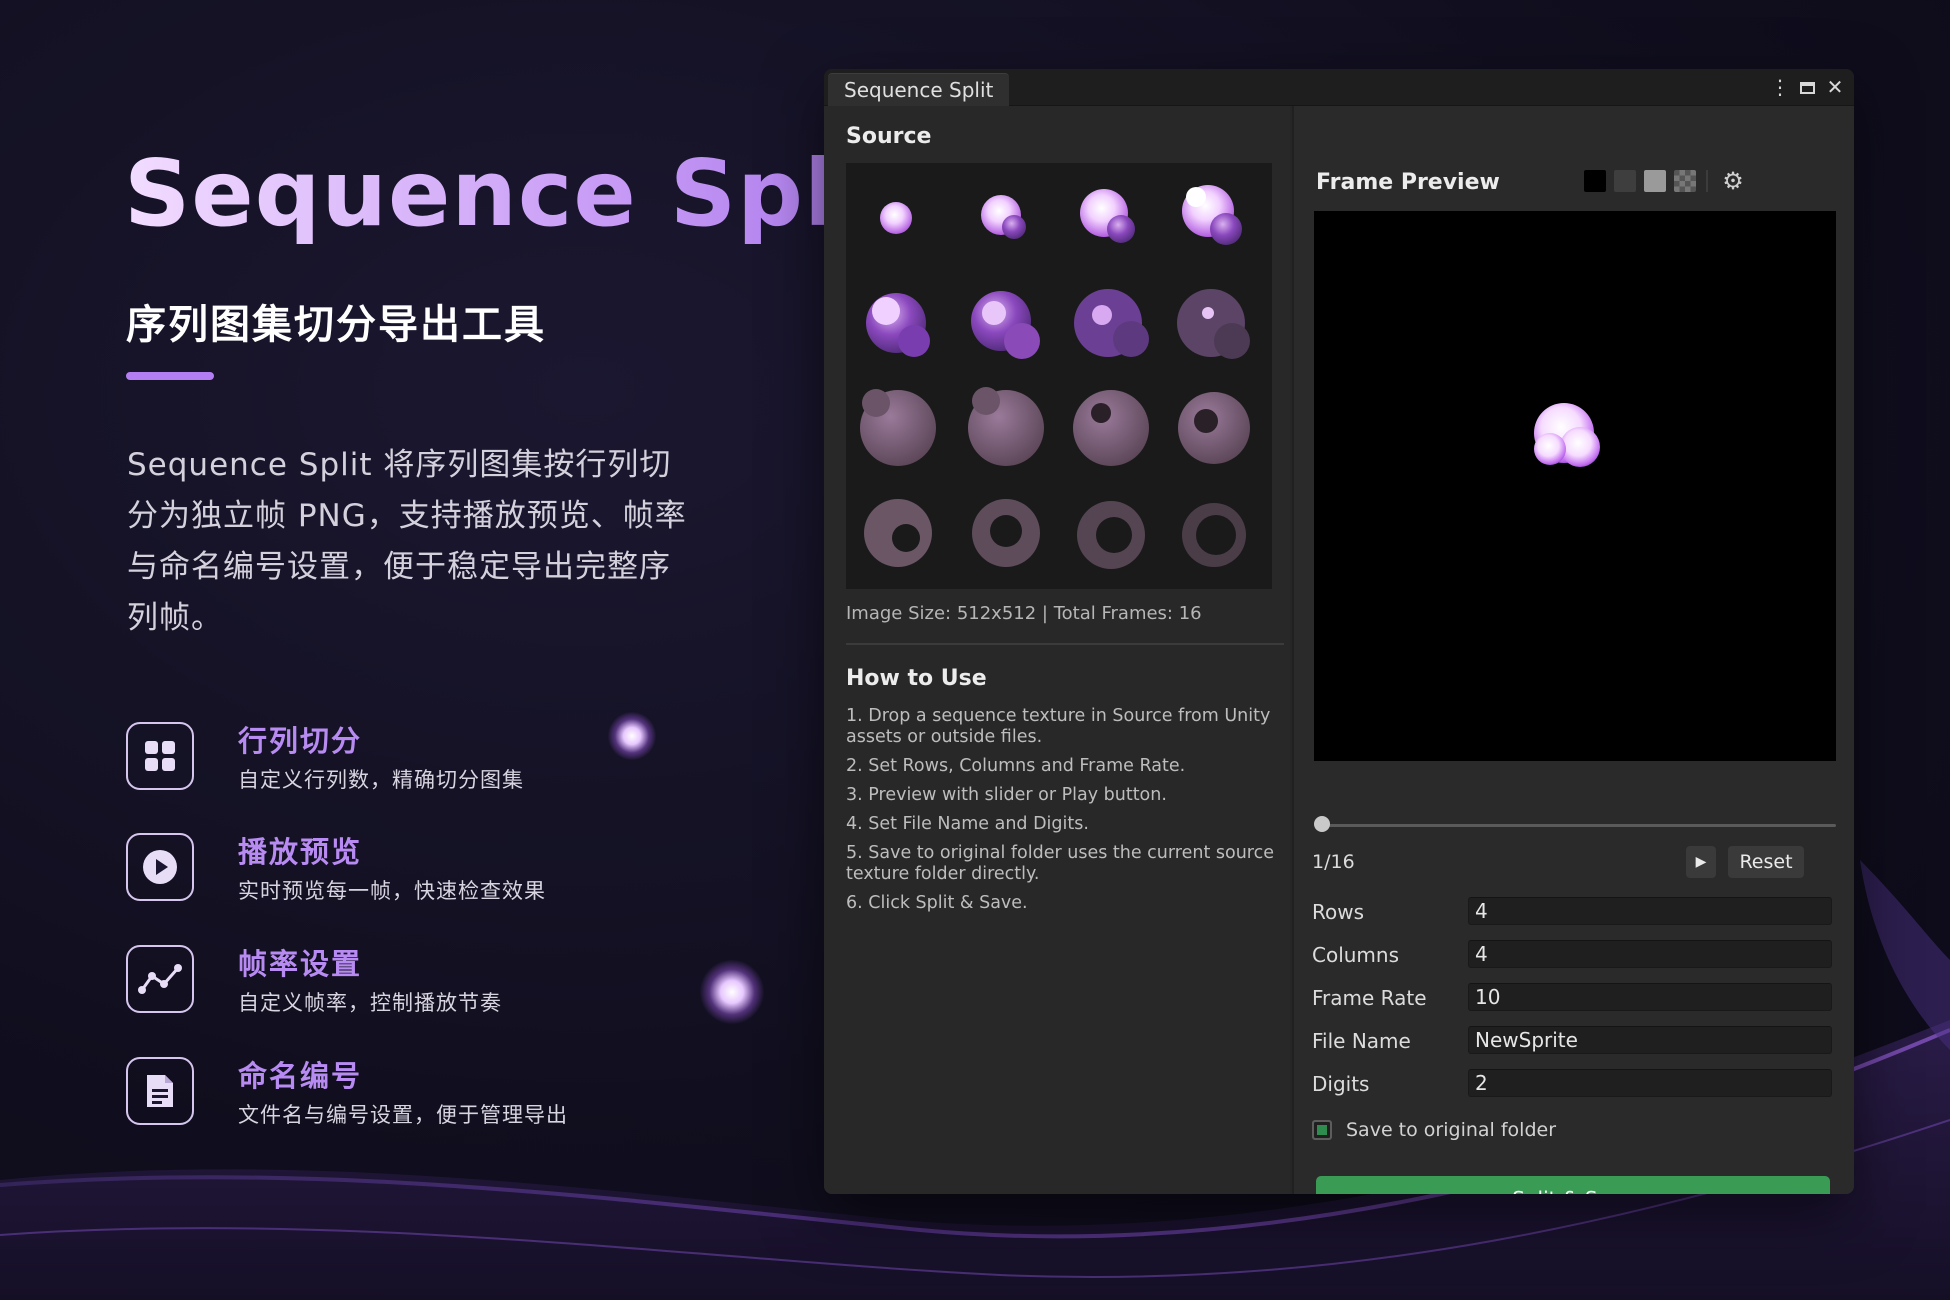 The image size is (1950, 1300). Describe the element at coordinates (406, 759) in the screenshot. I see `feature-item: 行列切分 自定义行列数，精确切分图集` at that location.